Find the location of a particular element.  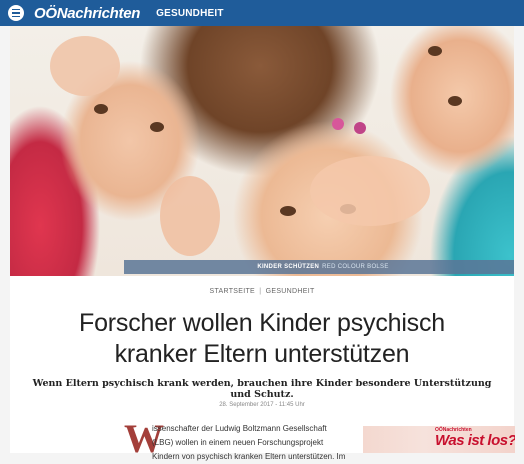

ad-title: Was ist los? is located at coordinates (475, 440).